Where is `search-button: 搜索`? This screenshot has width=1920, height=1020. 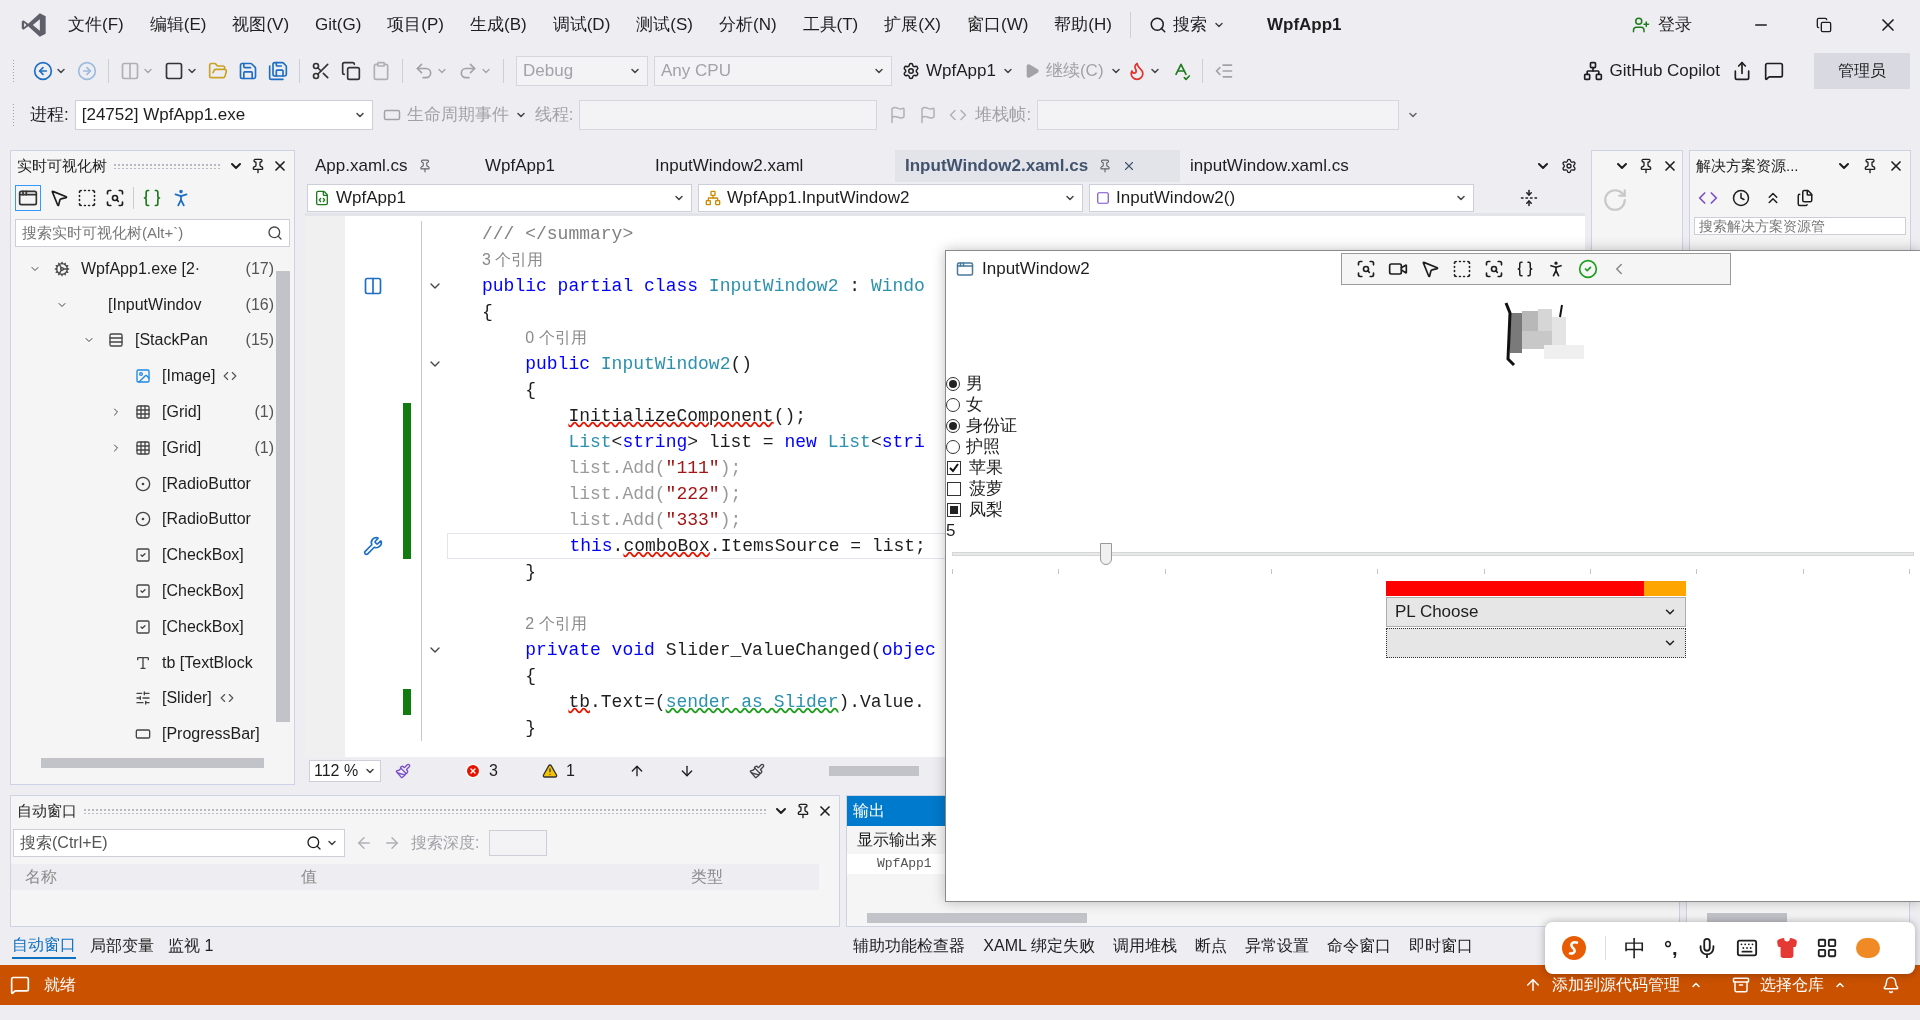 search-button: 搜索 is located at coordinates (1186, 25).